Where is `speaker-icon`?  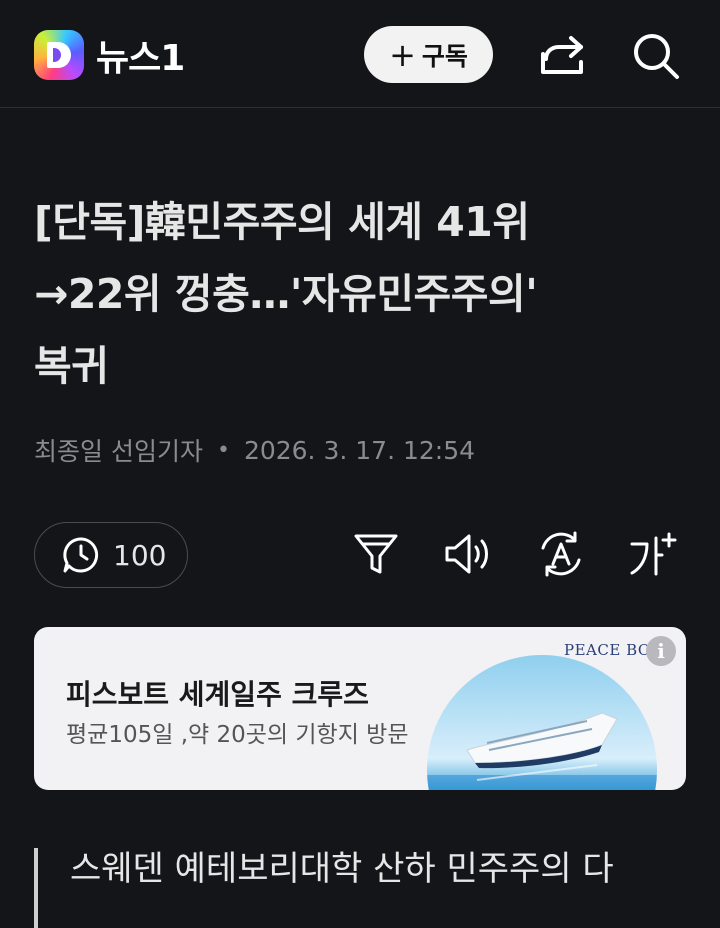
speaker-icon is located at coordinates (467, 554).